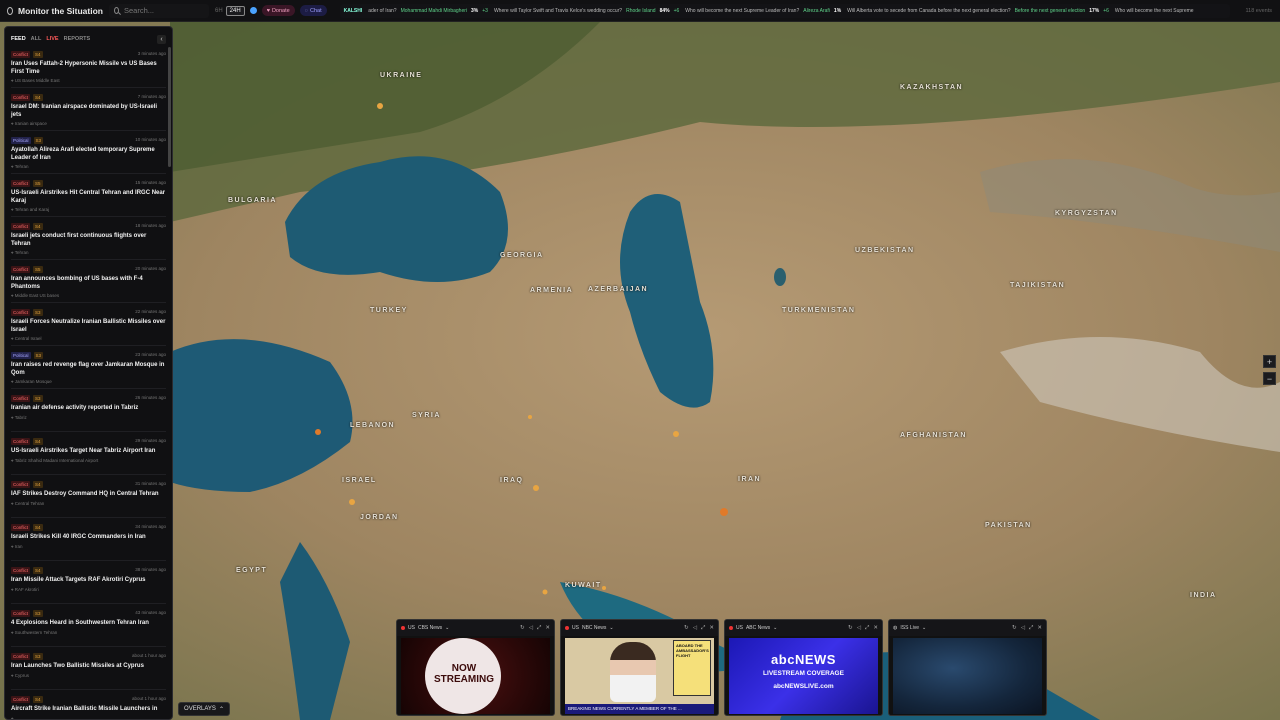 Image resolution: width=1280 pixels, height=720 pixels. I want to click on video-panel-cbs: US CBS News ⌄ ↻ ◁ ⤢ ✕ NOW STREAMING, so click(475, 667).